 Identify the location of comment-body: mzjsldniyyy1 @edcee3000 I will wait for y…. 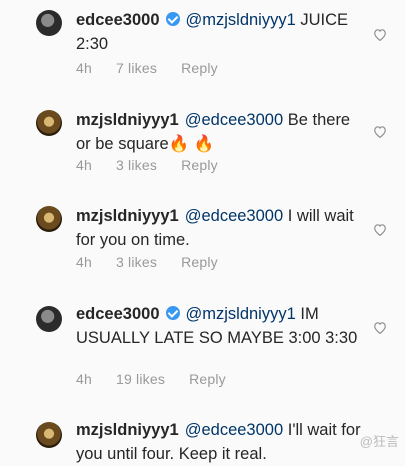
(221, 228).